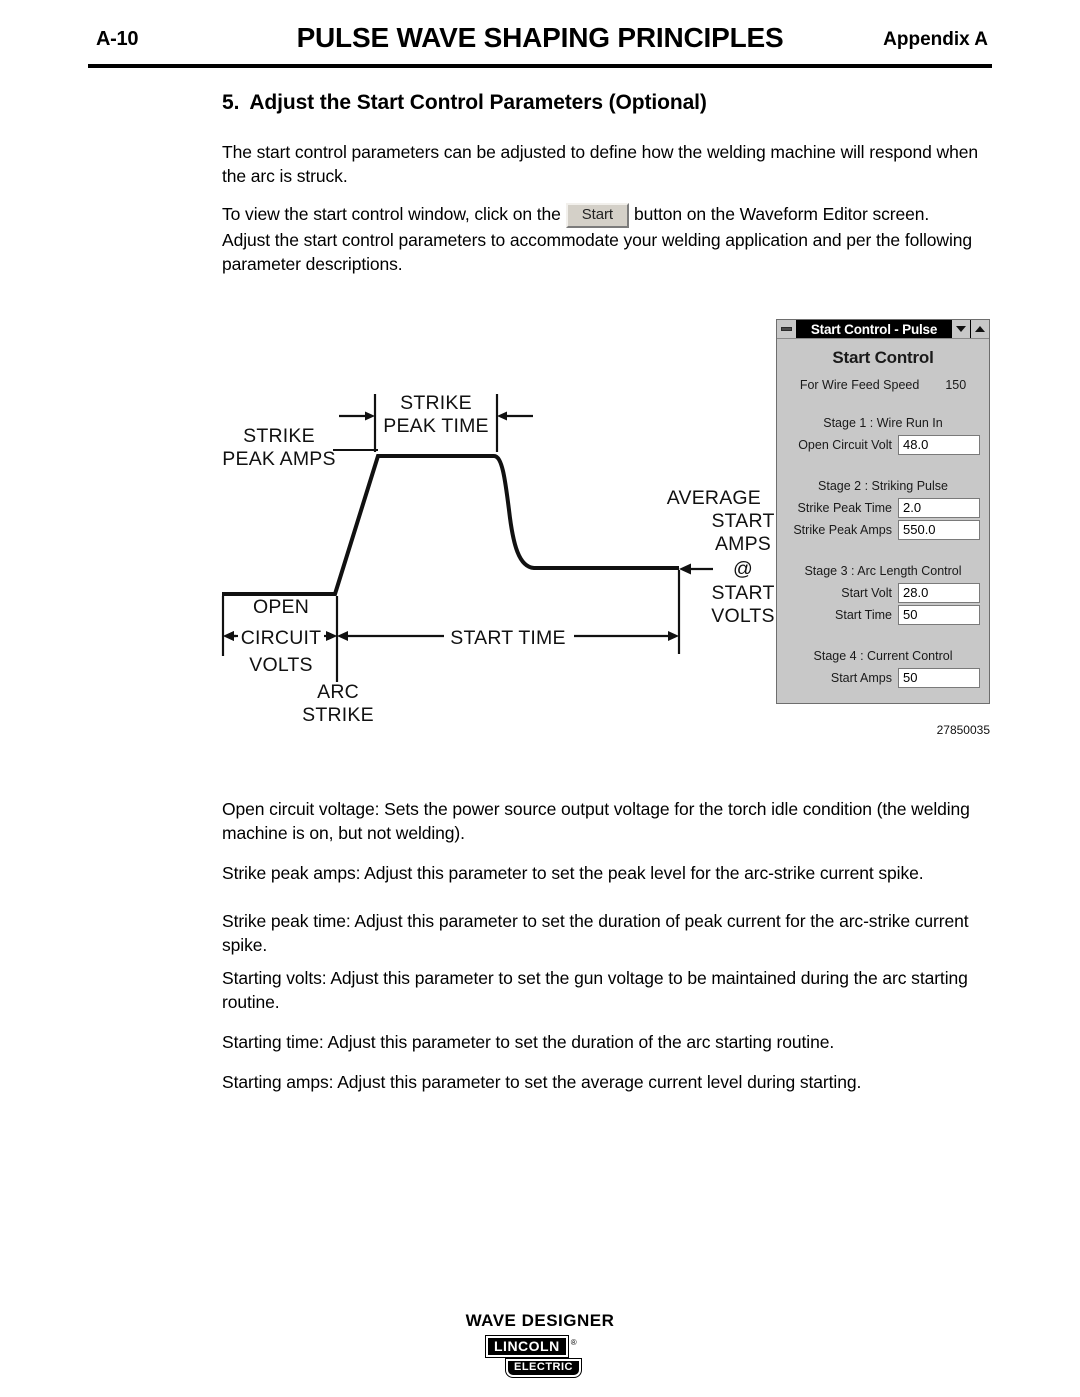  I want to click on field-label-start-amps: Start Amps, so click(861, 678).